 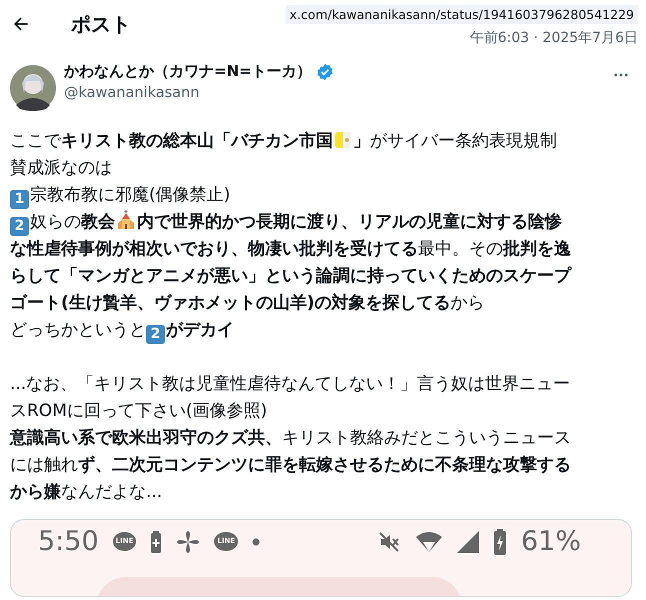 I want to click on battery-percent: 61%, so click(x=550, y=541).